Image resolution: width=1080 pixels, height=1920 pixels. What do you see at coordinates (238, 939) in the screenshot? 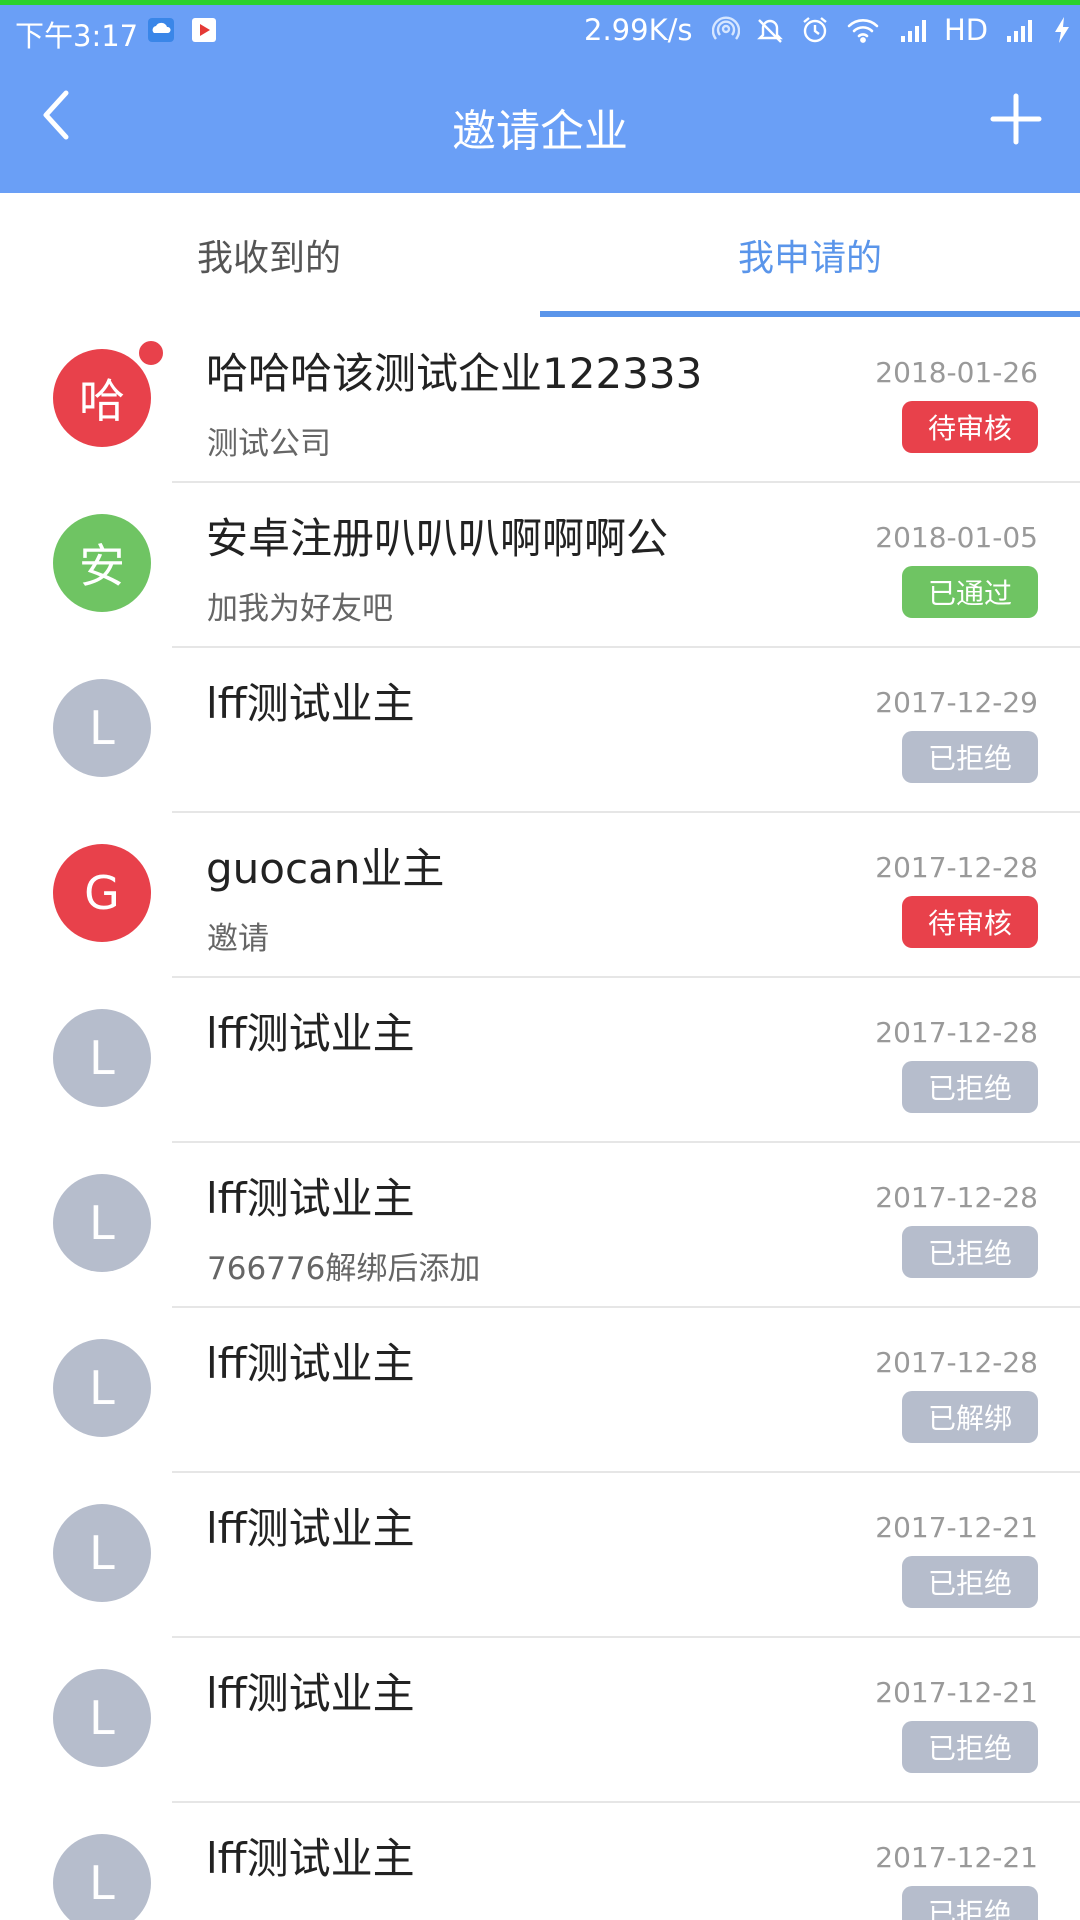
I see `request-message: 邀请` at bounding box center [238, 939].